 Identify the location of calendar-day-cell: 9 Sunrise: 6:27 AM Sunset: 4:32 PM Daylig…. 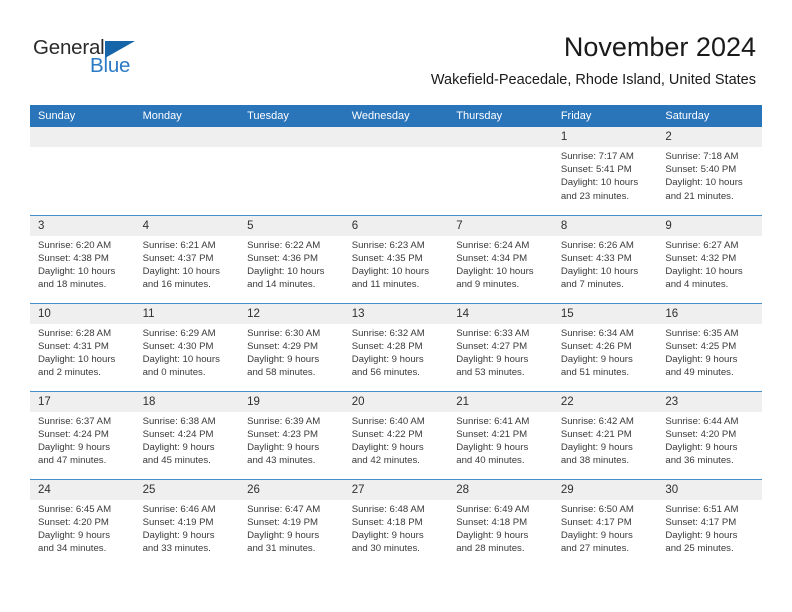
(709, 258).